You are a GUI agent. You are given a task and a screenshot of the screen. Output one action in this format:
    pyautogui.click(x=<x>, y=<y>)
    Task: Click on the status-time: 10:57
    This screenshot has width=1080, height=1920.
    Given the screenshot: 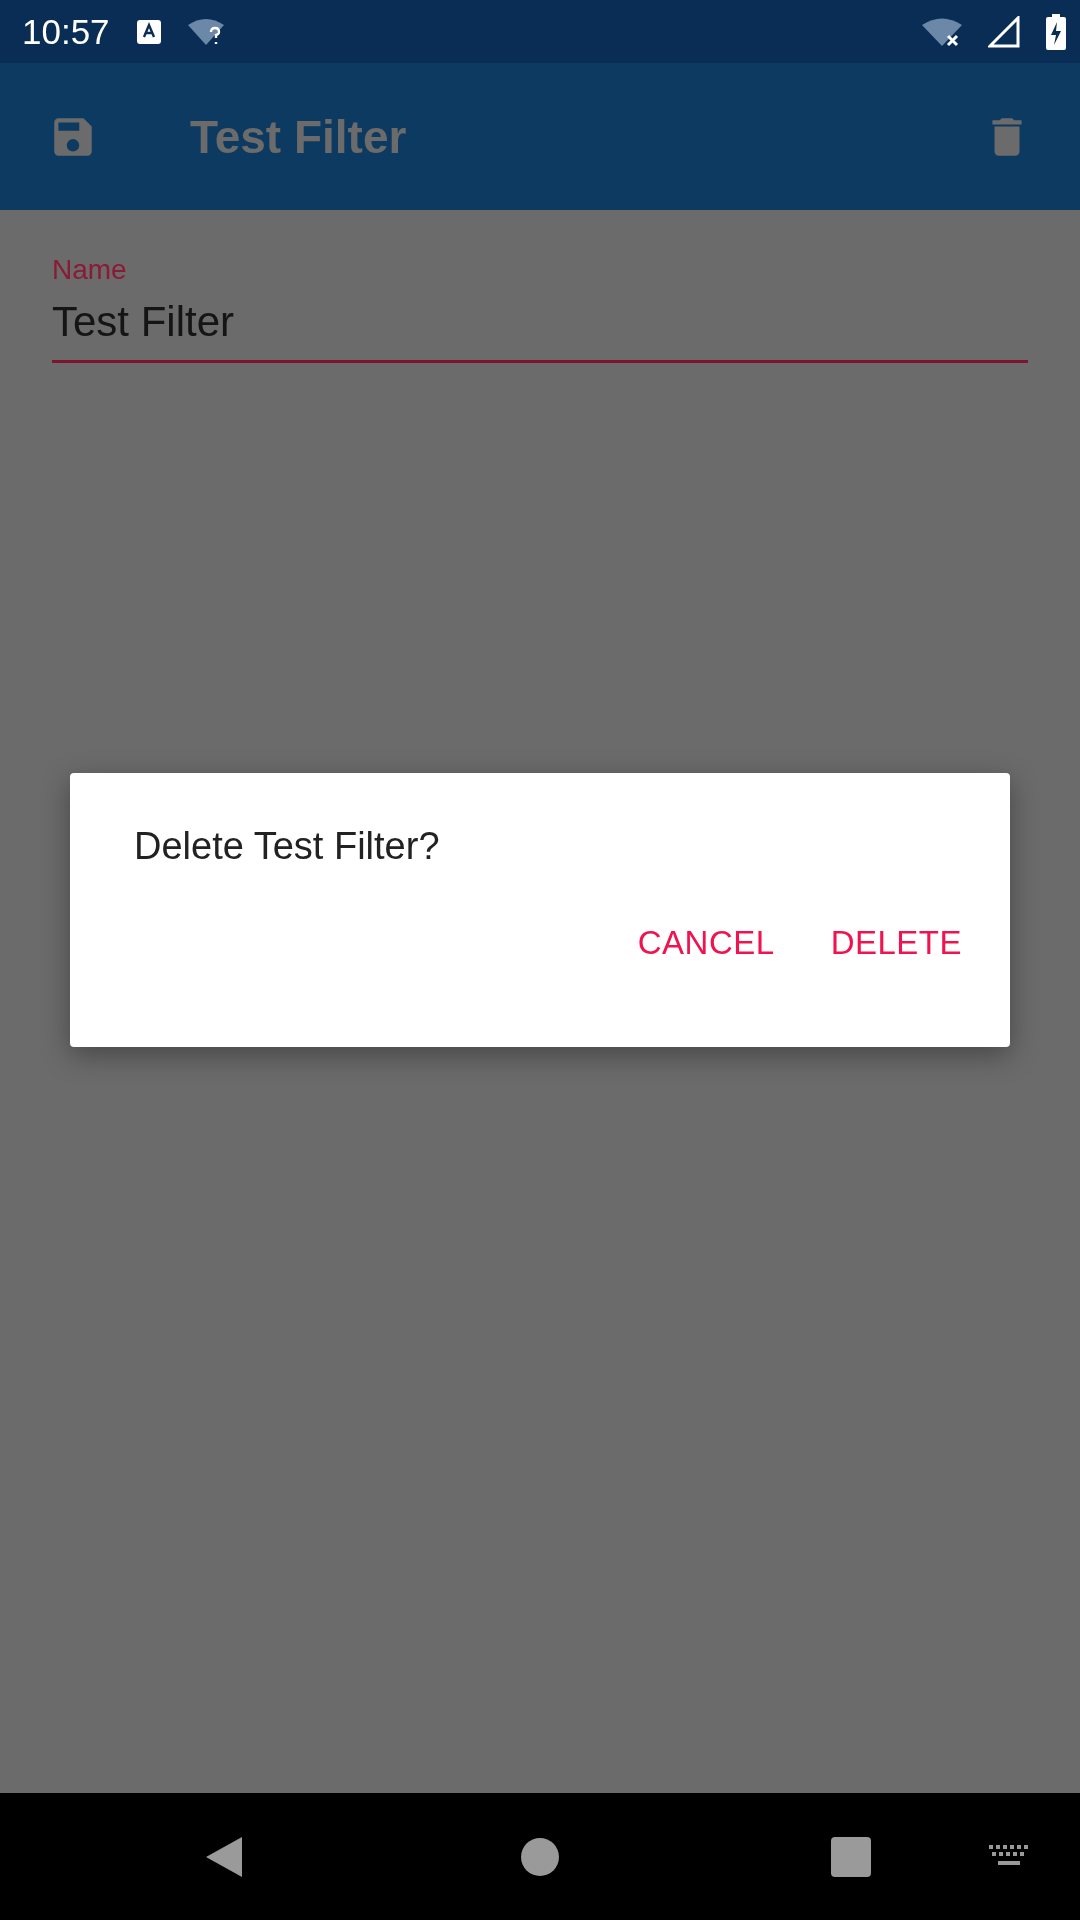 What is the action you would take?
    pyautogui.click(x=66, y=31)
    